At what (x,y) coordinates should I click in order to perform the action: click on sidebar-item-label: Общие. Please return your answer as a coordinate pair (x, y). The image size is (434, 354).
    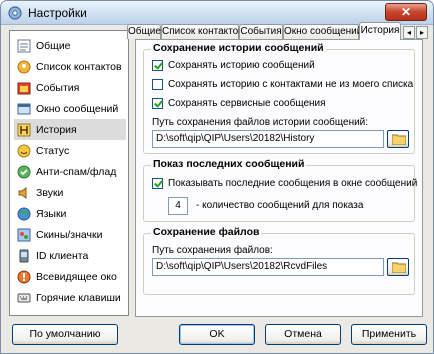
    Looking at the image, I should click on (53, 45).